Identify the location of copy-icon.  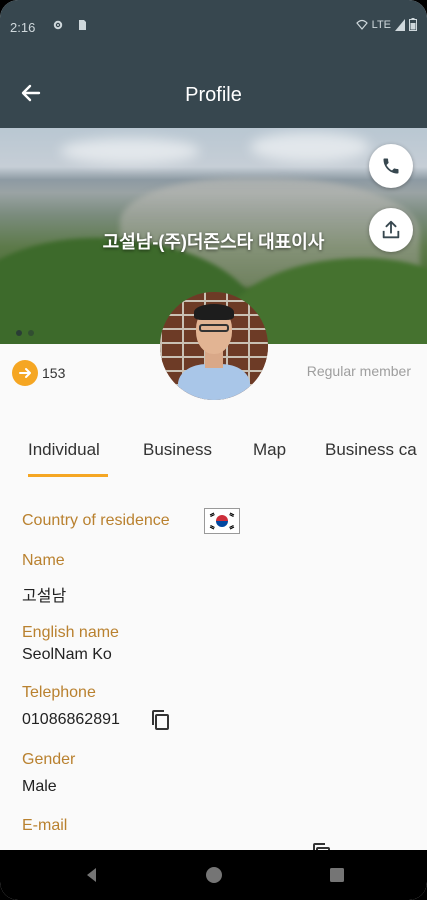
(160, 720).